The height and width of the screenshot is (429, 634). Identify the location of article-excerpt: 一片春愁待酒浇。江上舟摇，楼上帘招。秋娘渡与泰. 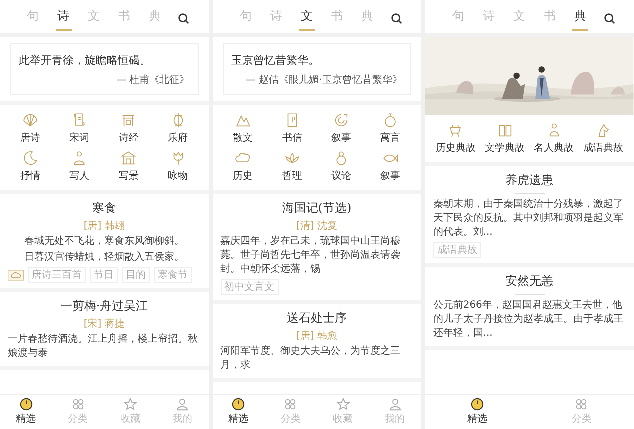
(103, 347).